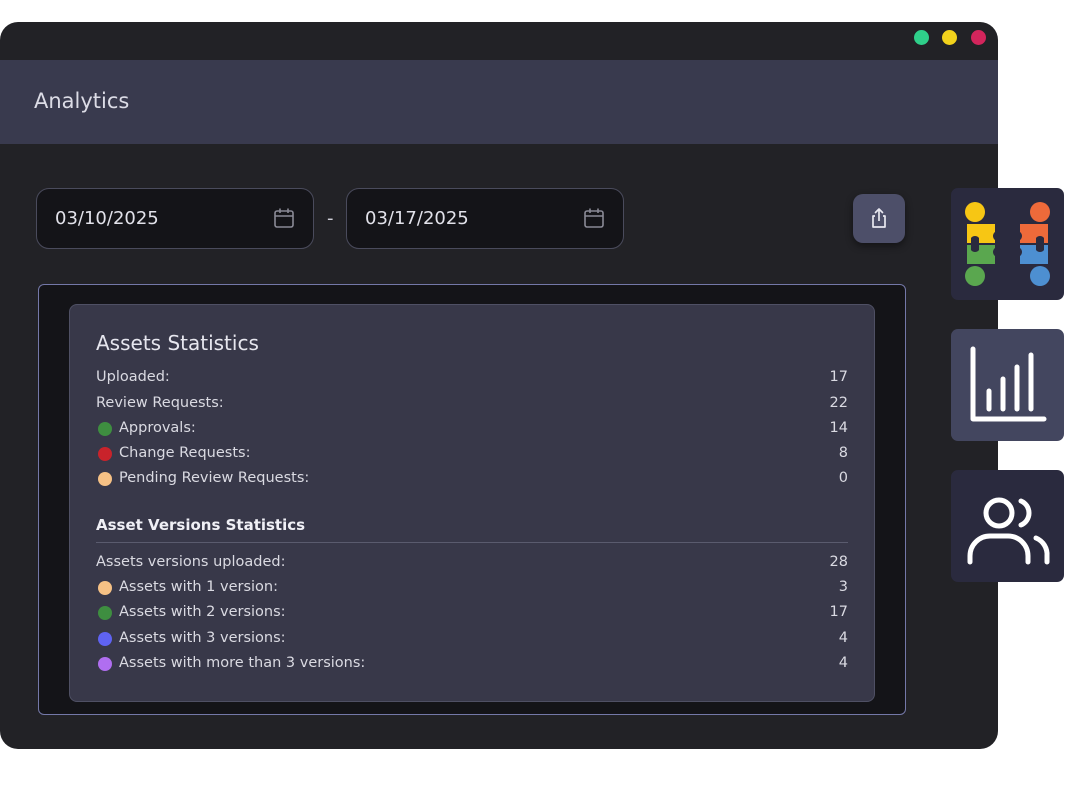  Describe the element at coordinates (485, 218) in the screenshot. I see `end-date-field: 03/17/2025` at that location.